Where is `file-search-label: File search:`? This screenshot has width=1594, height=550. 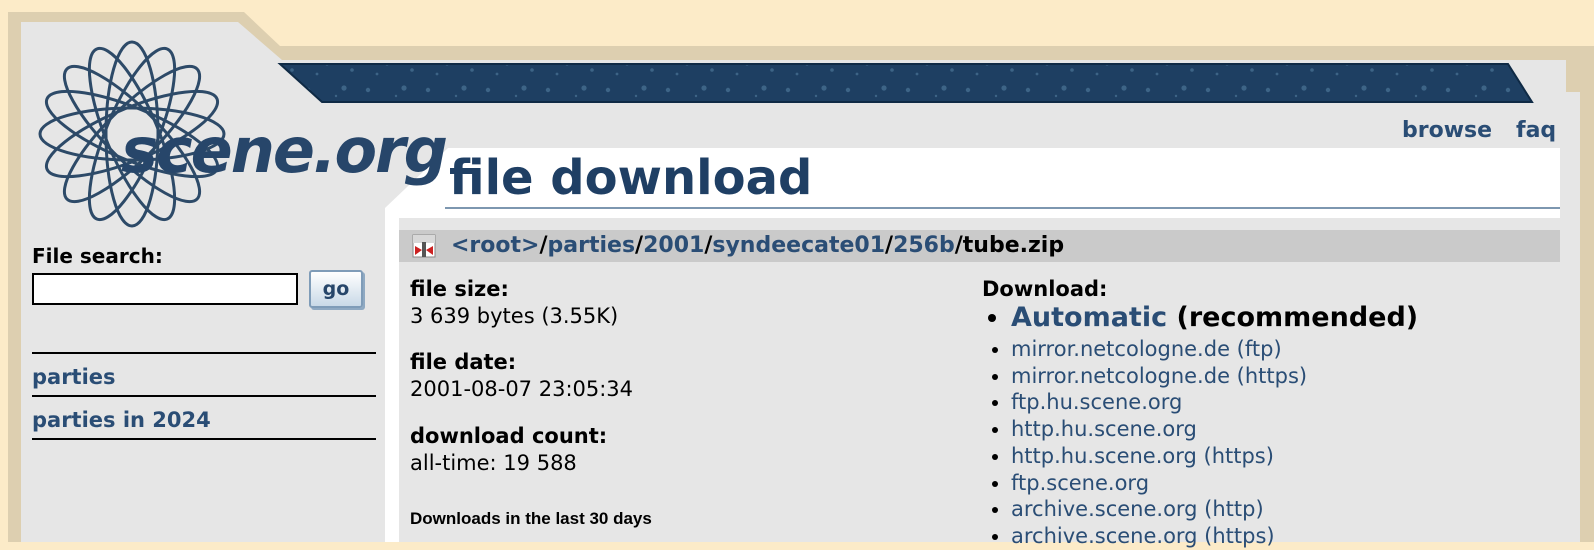 file-search-label: File search: is located at coordinates (97, 256).